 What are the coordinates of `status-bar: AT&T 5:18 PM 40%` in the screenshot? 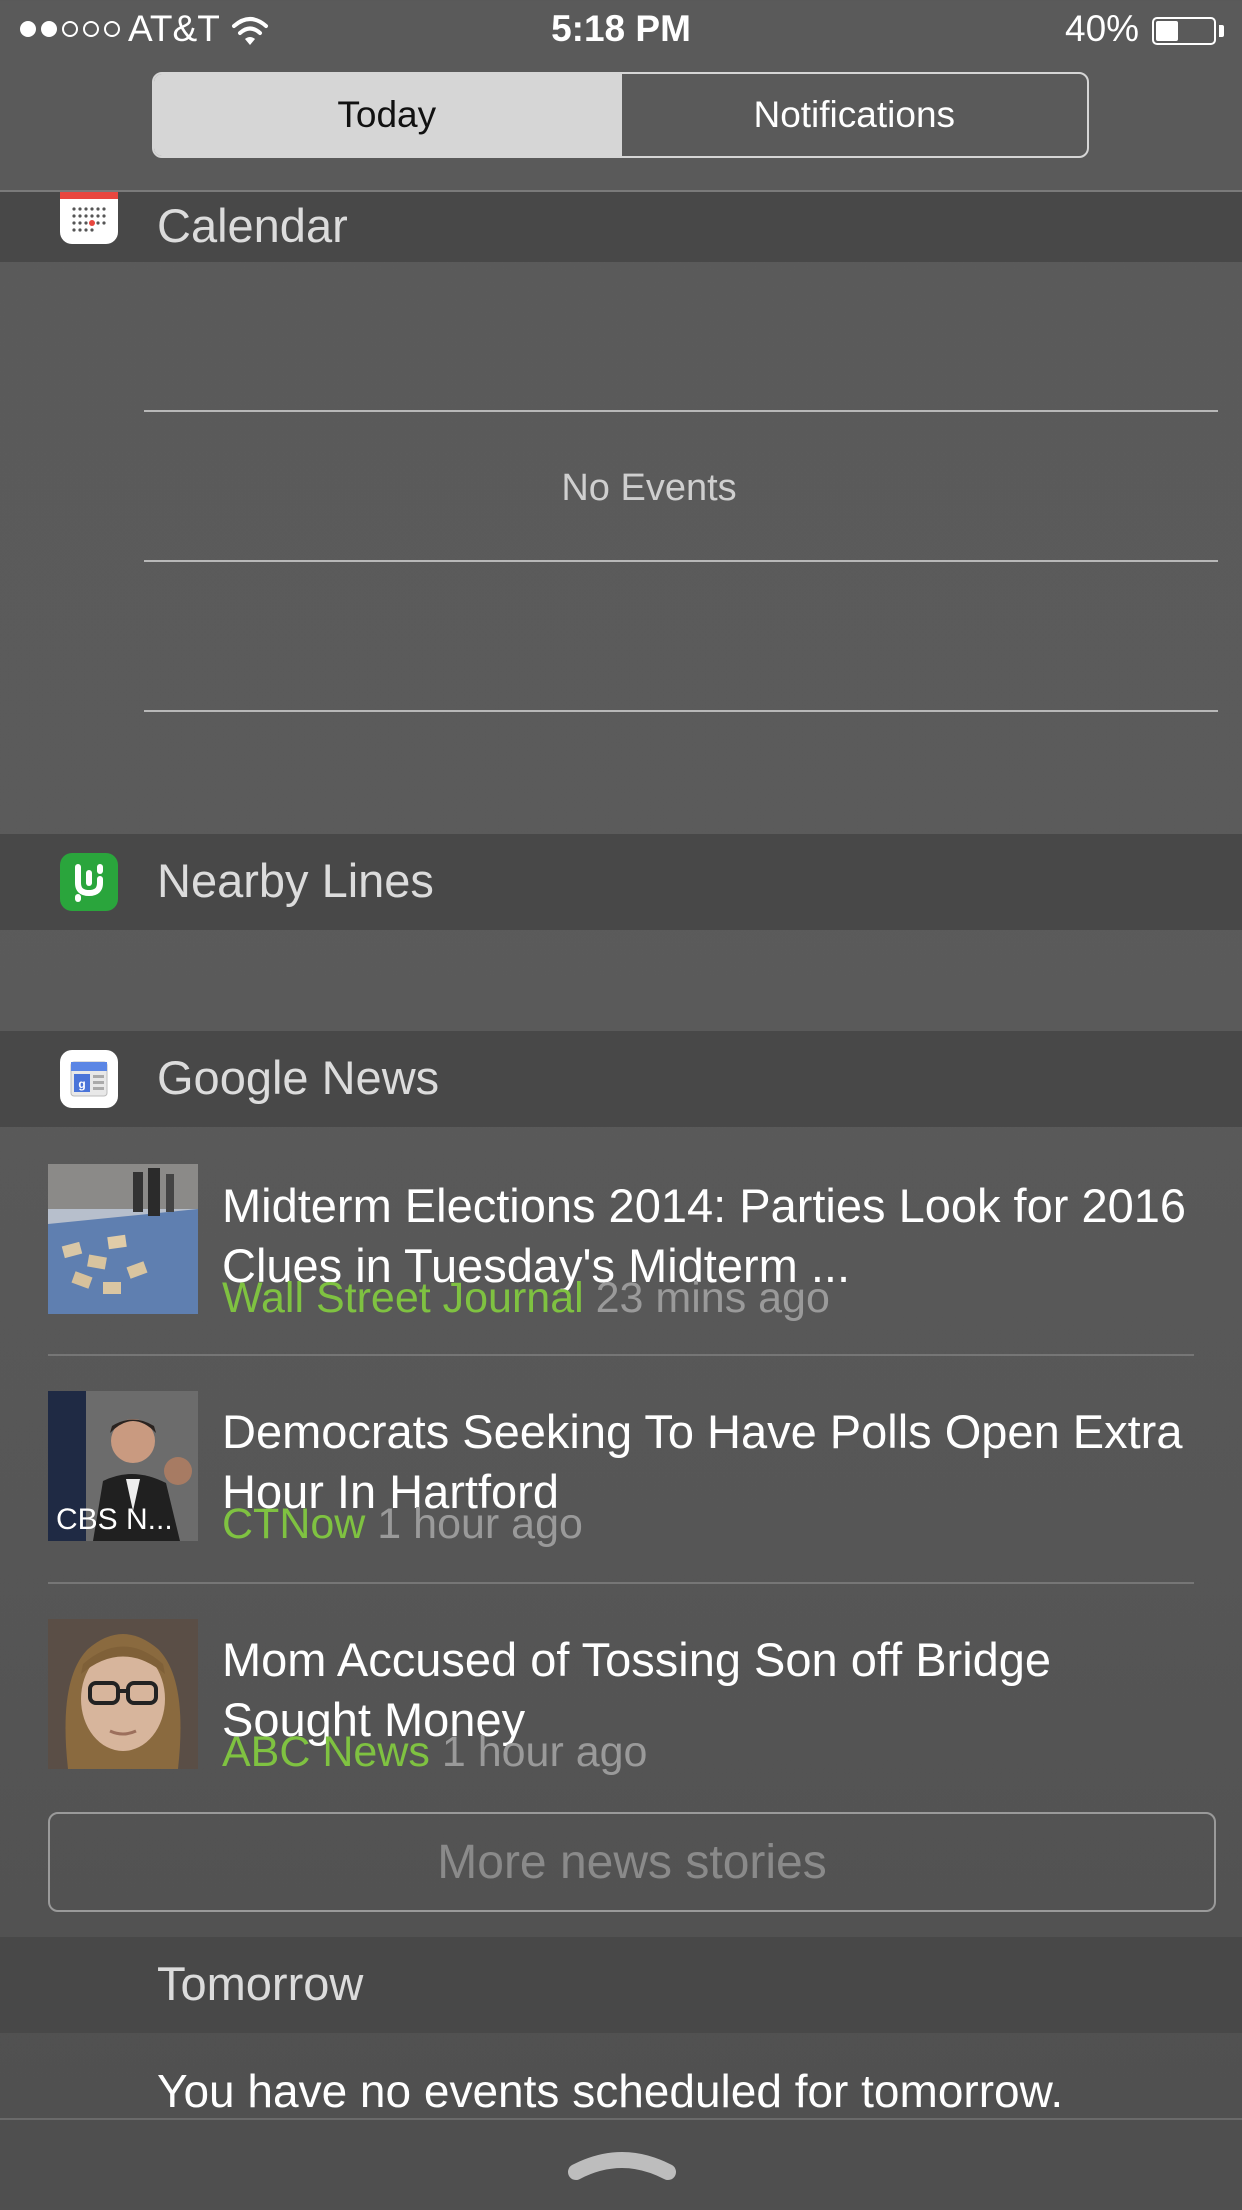 It's located at (621, 31).